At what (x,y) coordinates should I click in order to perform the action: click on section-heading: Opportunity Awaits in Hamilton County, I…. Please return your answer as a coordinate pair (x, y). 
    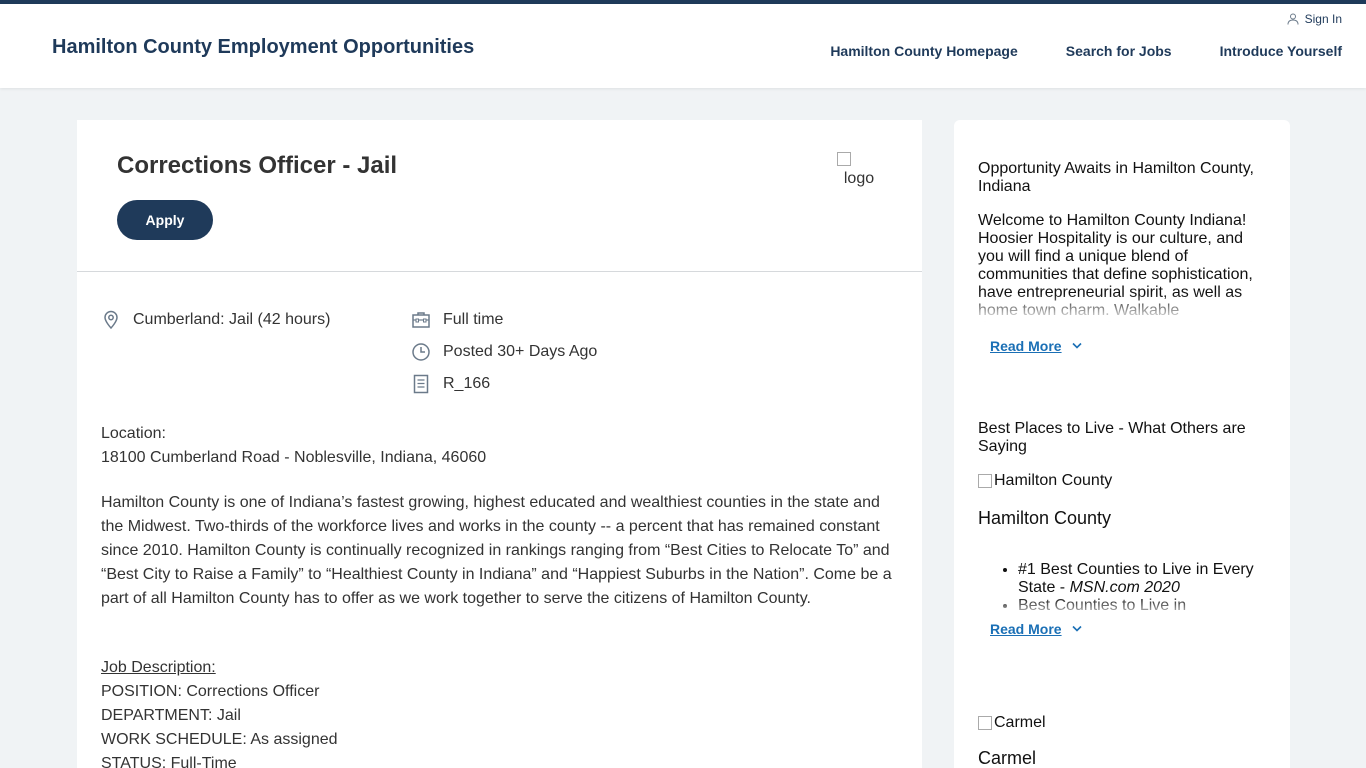
    Looking at the image, I should click on (1116, 177).